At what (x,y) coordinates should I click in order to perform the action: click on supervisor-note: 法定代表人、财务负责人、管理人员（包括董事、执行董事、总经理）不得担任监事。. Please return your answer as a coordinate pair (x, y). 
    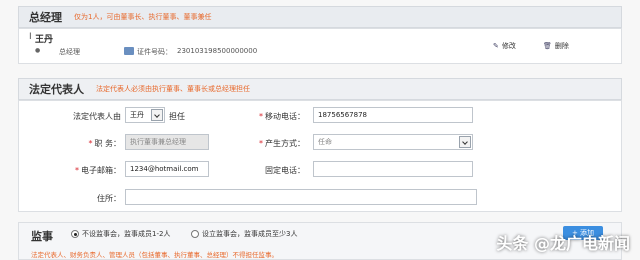
    Looking at the image, I should click on (154, 255).